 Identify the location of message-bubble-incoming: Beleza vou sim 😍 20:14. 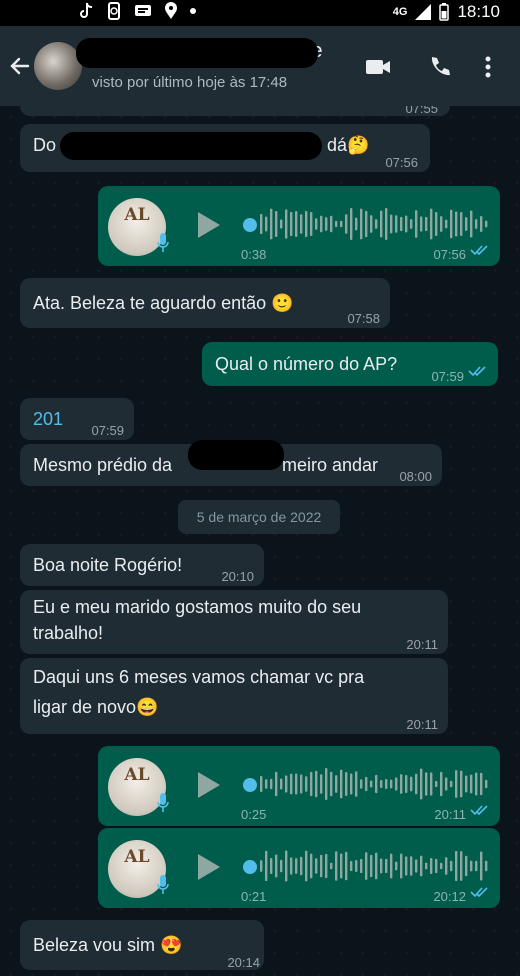
(142, 945).